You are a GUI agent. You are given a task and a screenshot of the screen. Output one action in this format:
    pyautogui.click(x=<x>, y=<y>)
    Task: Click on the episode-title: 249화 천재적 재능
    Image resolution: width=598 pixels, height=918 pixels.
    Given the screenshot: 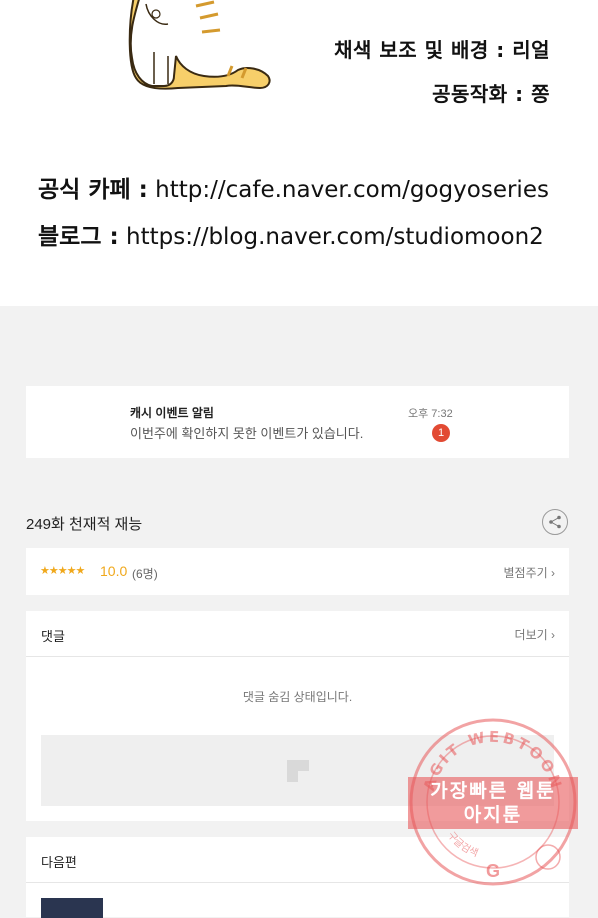 What is the action you would take?
    pyautogui.click(x=84, y=524)
    